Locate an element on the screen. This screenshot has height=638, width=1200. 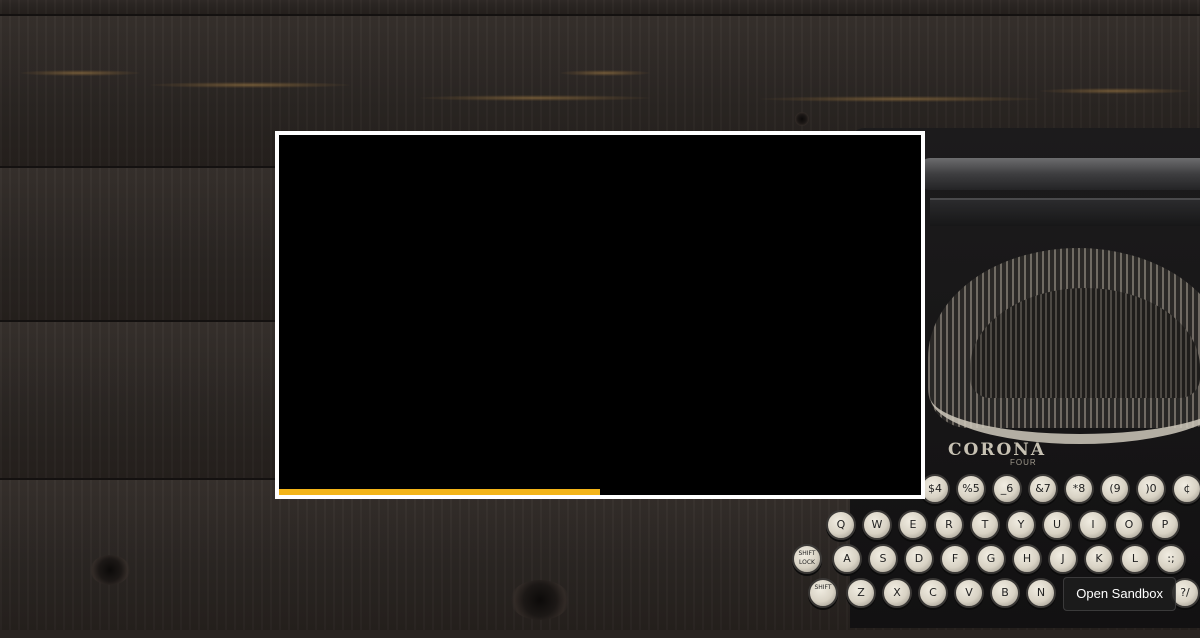
typewriter-brand-sub: FOUR is located at coordinates (1023, 462).